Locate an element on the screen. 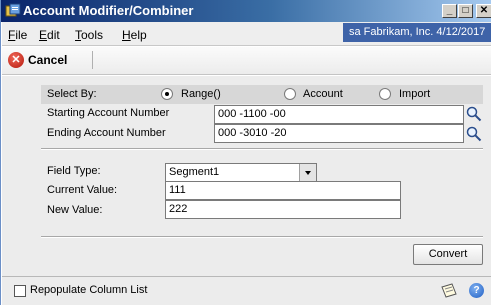 The height and width of the screenshot is (305, 491). ending-account-field: 000 -3010 -20 is located at coordinates (339, 133).